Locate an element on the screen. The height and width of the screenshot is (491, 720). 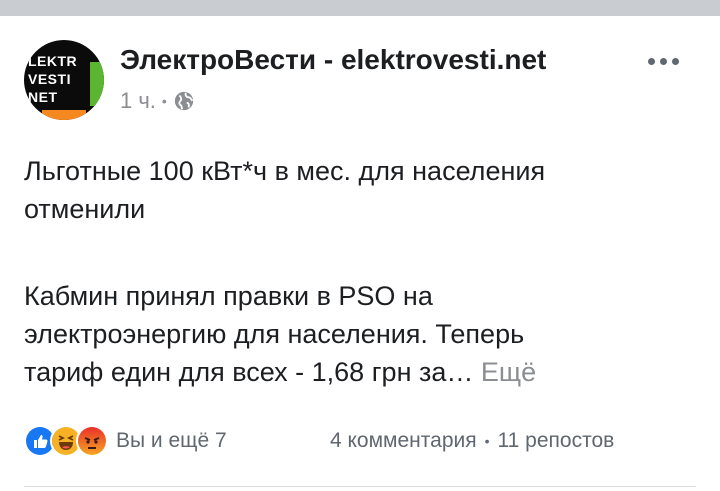
reactions-summary: Вы и ещё 7 is located at coordinates (125, 441).